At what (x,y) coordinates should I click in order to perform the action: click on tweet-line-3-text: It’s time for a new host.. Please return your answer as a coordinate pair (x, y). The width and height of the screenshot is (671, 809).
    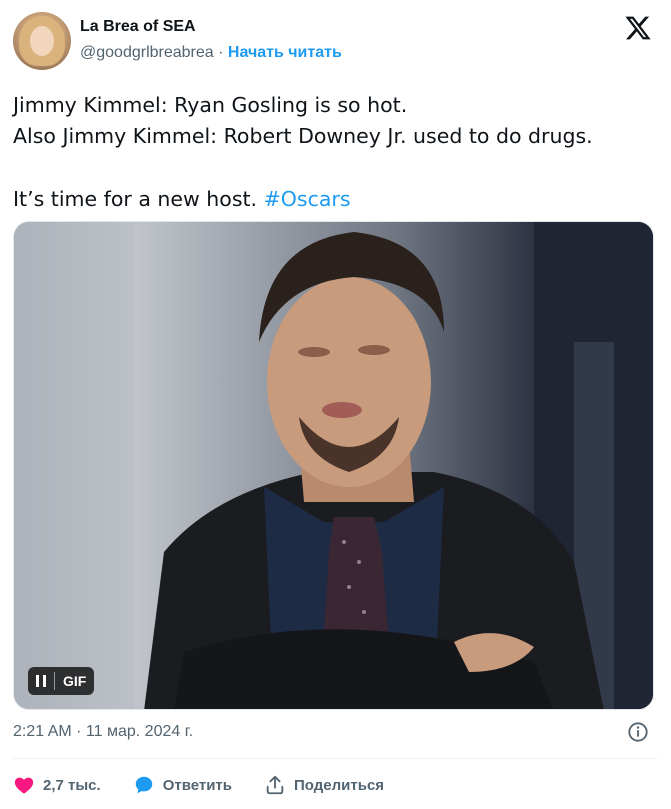
    Looking at the image, I should click on (138, 199).